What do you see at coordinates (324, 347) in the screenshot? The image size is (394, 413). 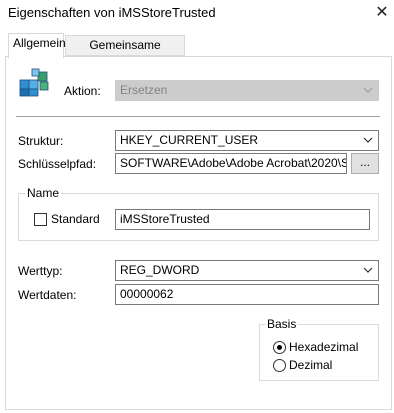 I see `hexadecimal-label: Hexadezimal` at bounding box center [324, 347].